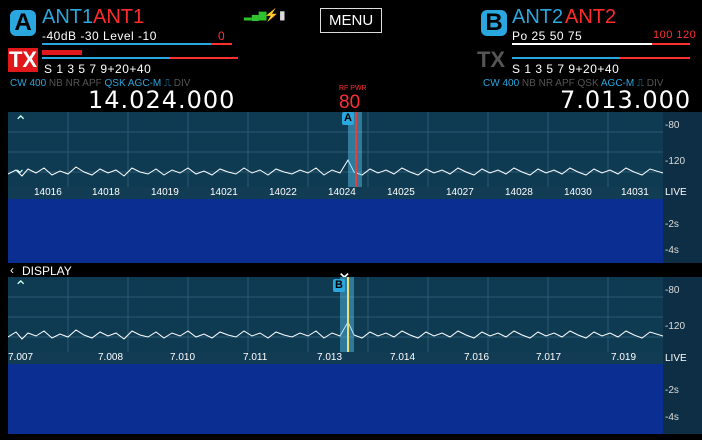 The image size is (702, 440). I want to click on tick-a-9: 14030, so click(578, 192).